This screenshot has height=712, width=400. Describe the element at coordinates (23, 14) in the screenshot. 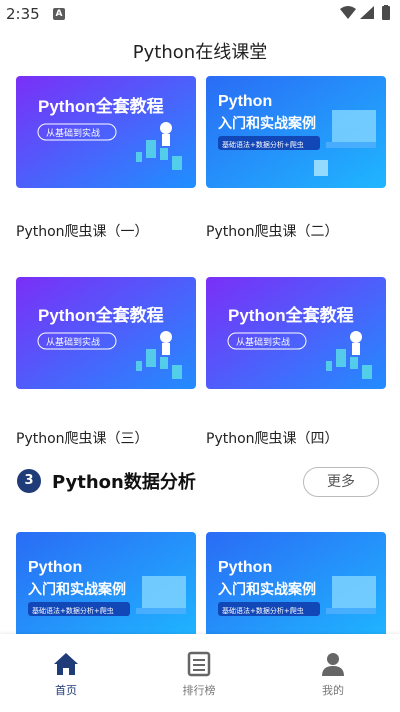

I see `status-time: 2:35` at that location.